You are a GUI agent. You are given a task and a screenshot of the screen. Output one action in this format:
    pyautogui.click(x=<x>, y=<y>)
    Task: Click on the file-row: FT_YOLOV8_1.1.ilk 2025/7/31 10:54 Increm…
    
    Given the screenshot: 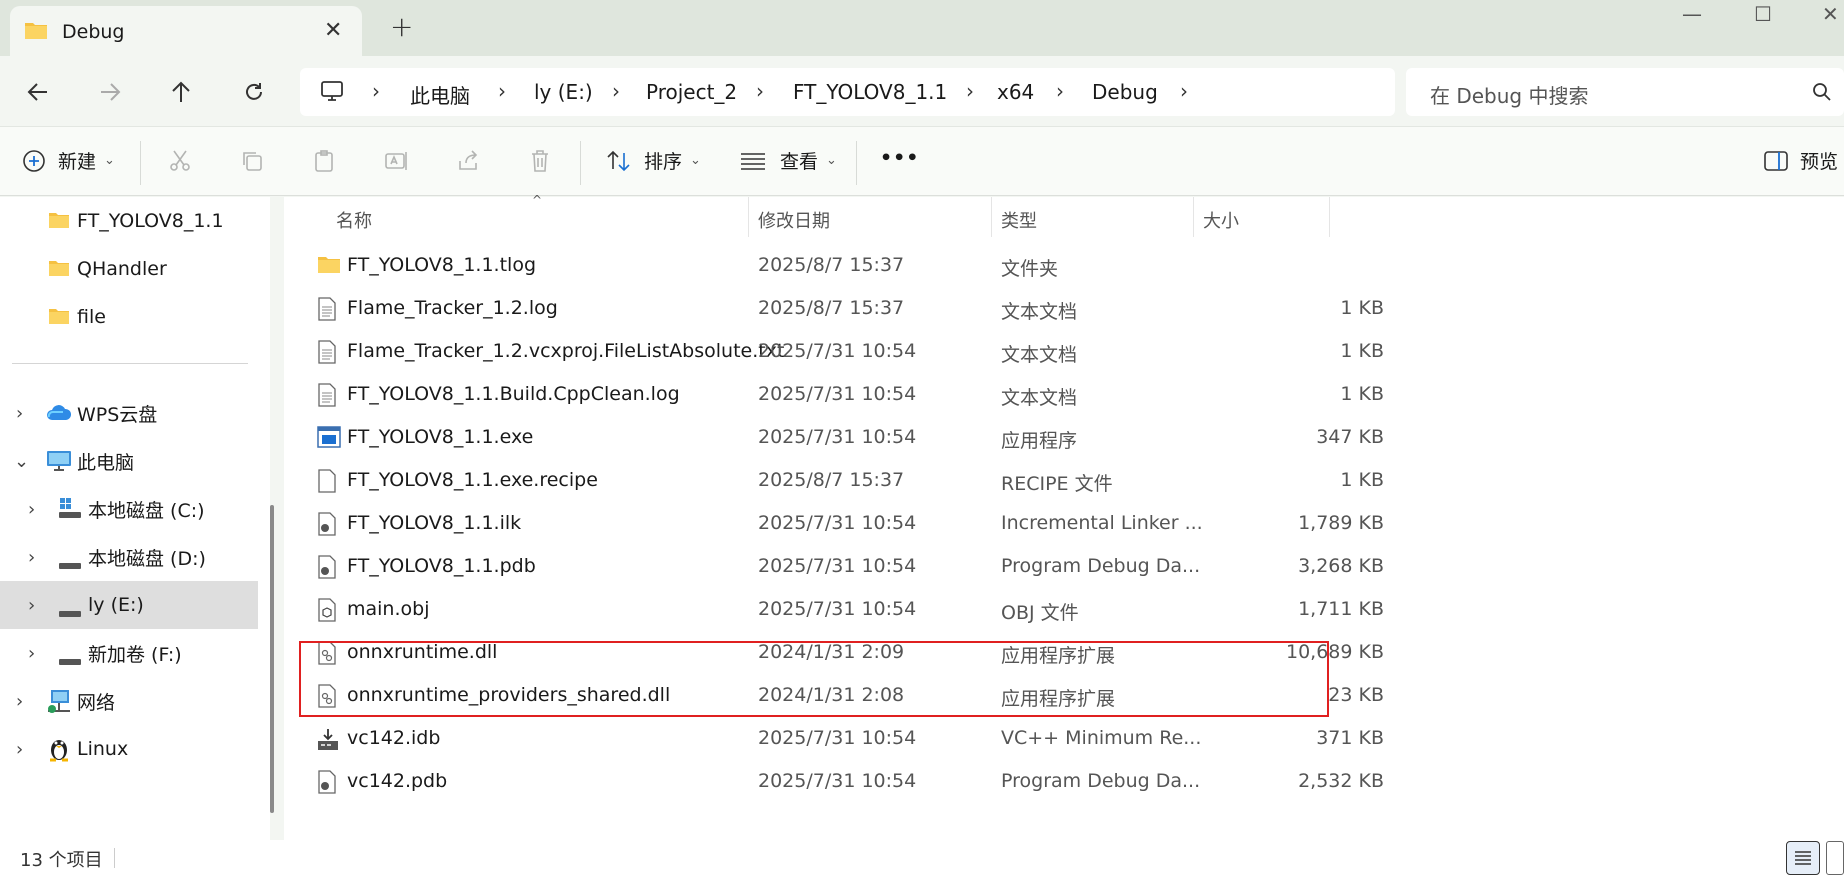 What is the action you would take?
    pyautogui.click(x=834, y=523)
    